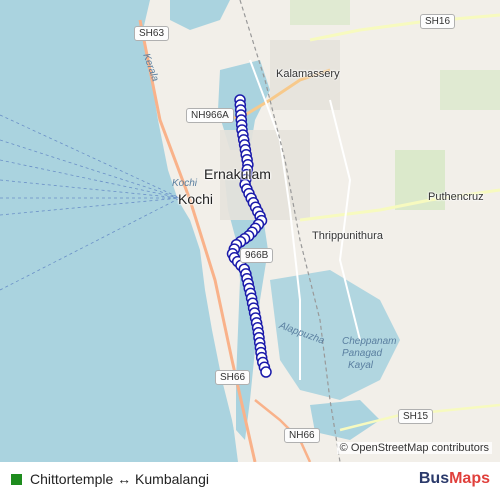 This screenshot has width=500, height=500. I want to click on map-attribution: © OpenStreetMap contributors, so click(414, 448).